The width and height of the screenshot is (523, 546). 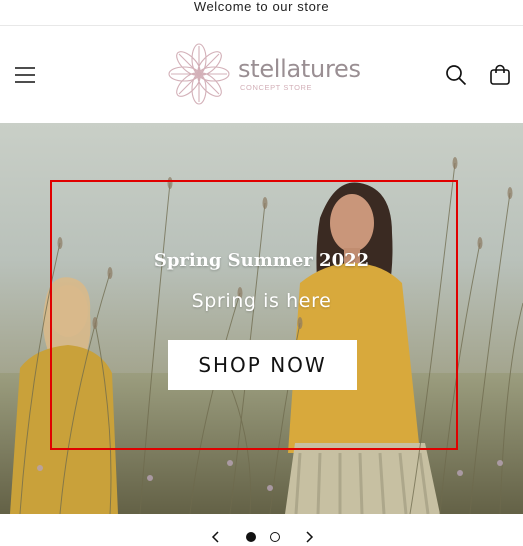 I want to click on chevron-right-icon, so click(x=310, y=537).